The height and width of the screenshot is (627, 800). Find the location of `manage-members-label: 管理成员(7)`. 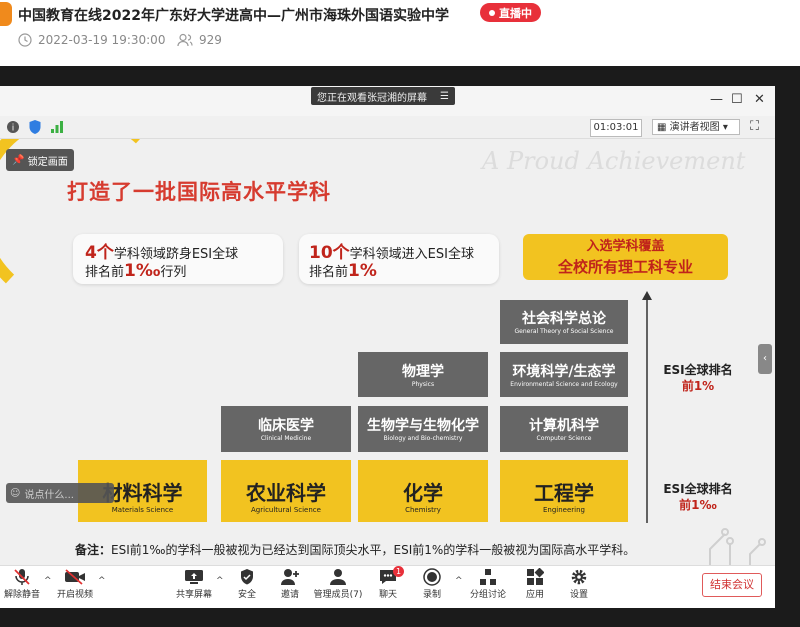

manage-members-label: 管理成员(7) is located at coordinates (338, 595).